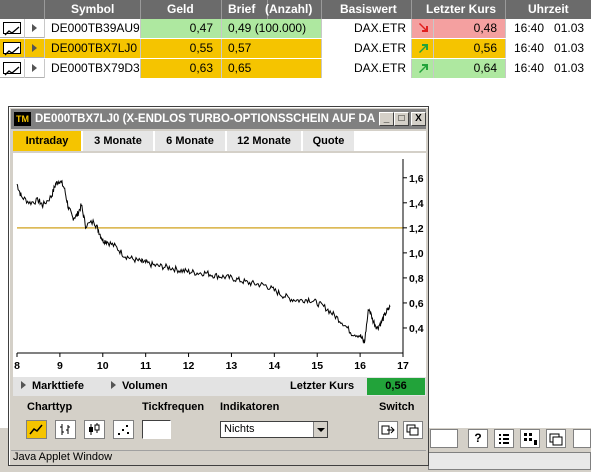  What do you see at coordinates (416, 329) in the screenshot?
I see `y-tick-label: 0,4` at bounding box center [416, 329].